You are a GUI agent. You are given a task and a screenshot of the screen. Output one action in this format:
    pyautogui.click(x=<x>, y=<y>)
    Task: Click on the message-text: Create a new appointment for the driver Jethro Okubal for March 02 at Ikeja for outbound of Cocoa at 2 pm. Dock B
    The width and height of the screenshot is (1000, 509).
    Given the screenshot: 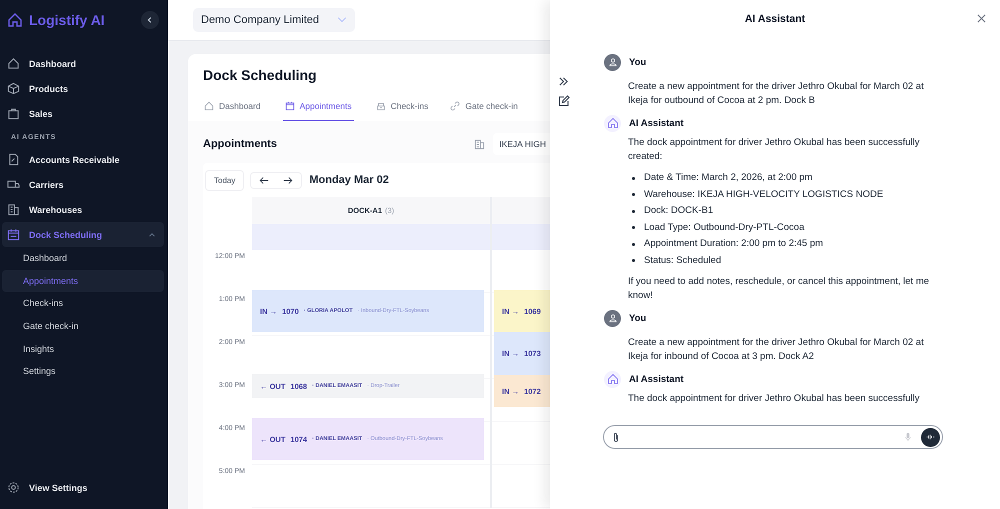 What is the action you would take?
    pyautogui.click(x=776, y=94)
    